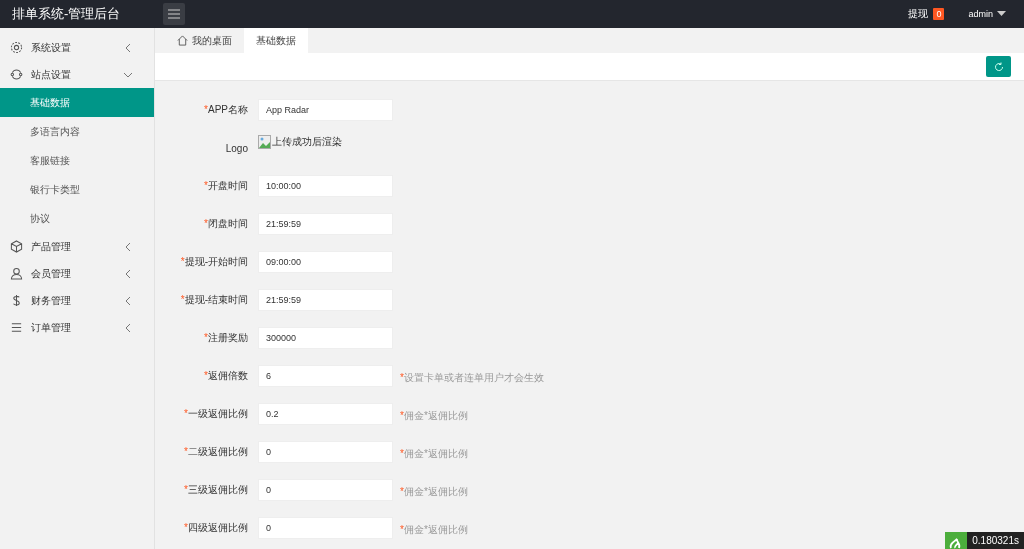 This screenshot has width=1024, height=549. I want to click on sidebar-subitem: 银行卡类型, so click(77, 189).